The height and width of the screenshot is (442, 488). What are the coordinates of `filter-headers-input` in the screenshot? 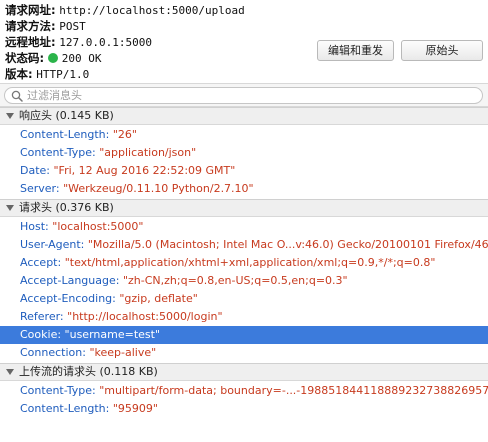 It's located at (247, 95).